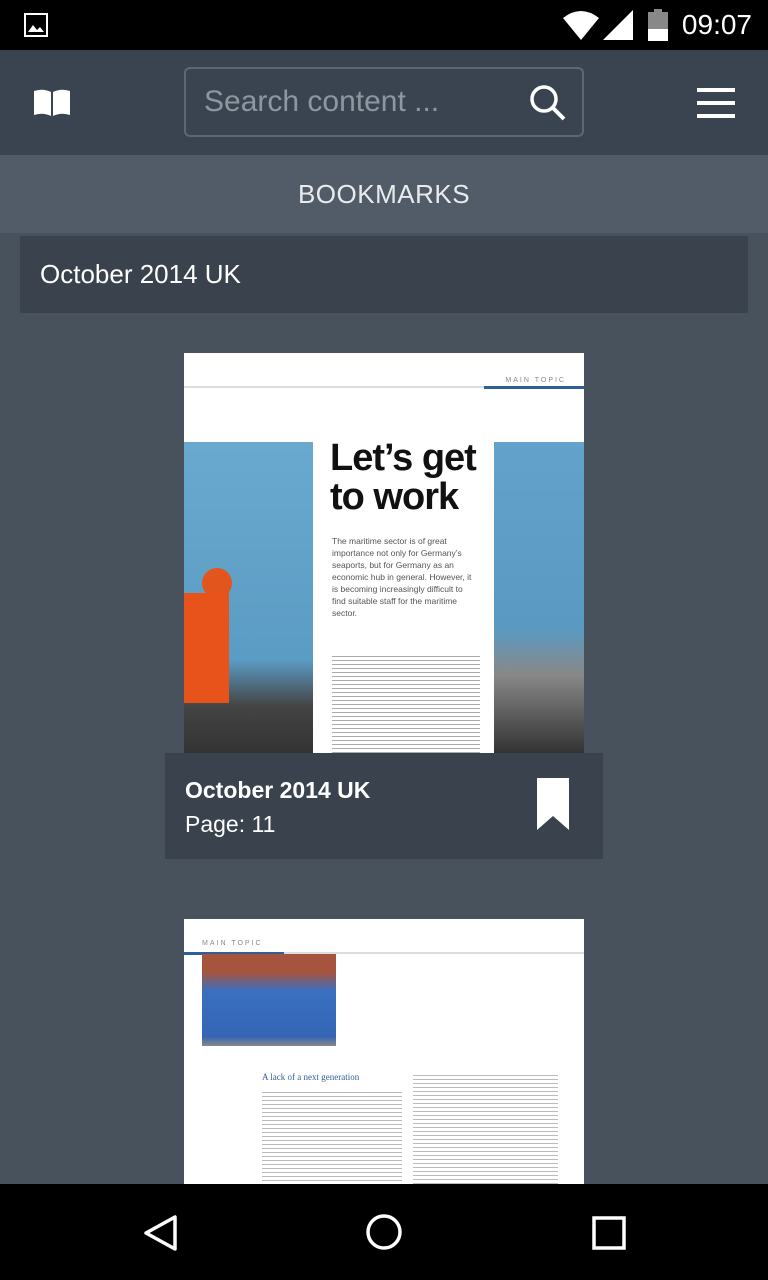 This screenshot has width=768, height=1280. I want to click on bookmark-title: October 2014 UK, so click(278, 790).